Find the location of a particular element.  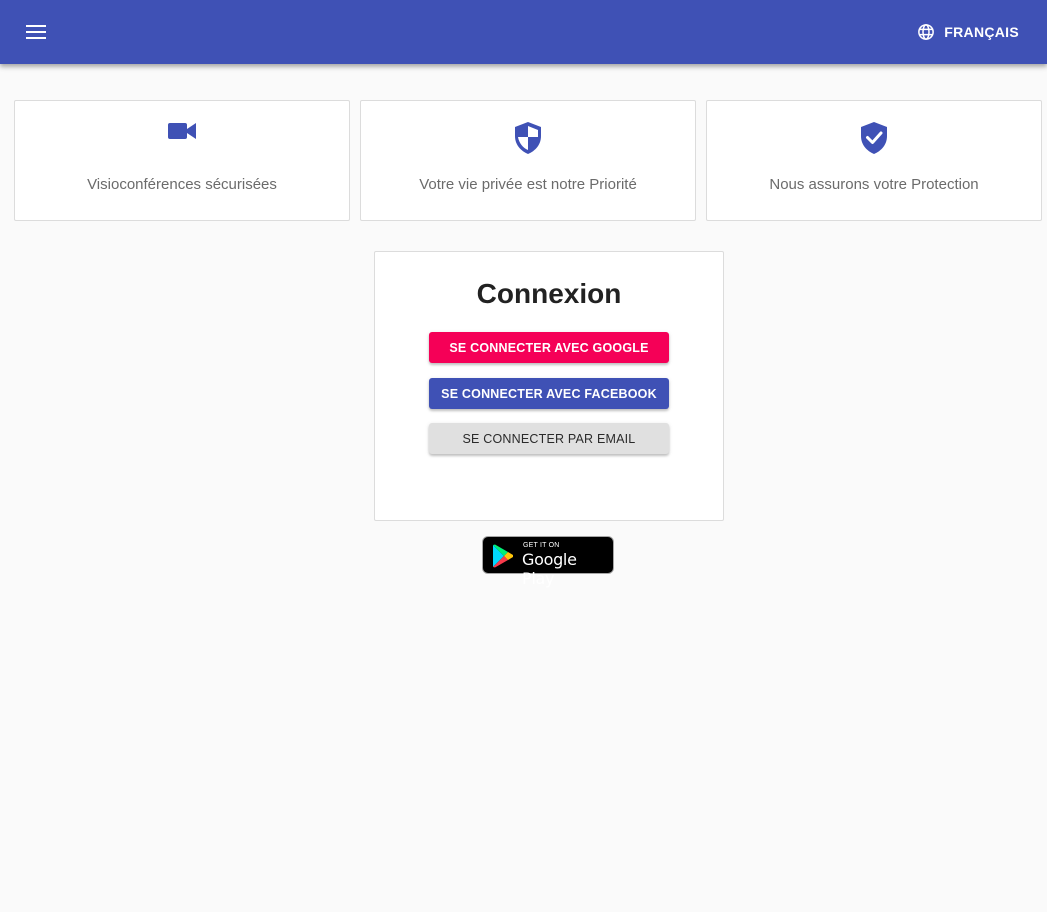

app-bar: FRANÇAIS is located at coordinates (523, 32).